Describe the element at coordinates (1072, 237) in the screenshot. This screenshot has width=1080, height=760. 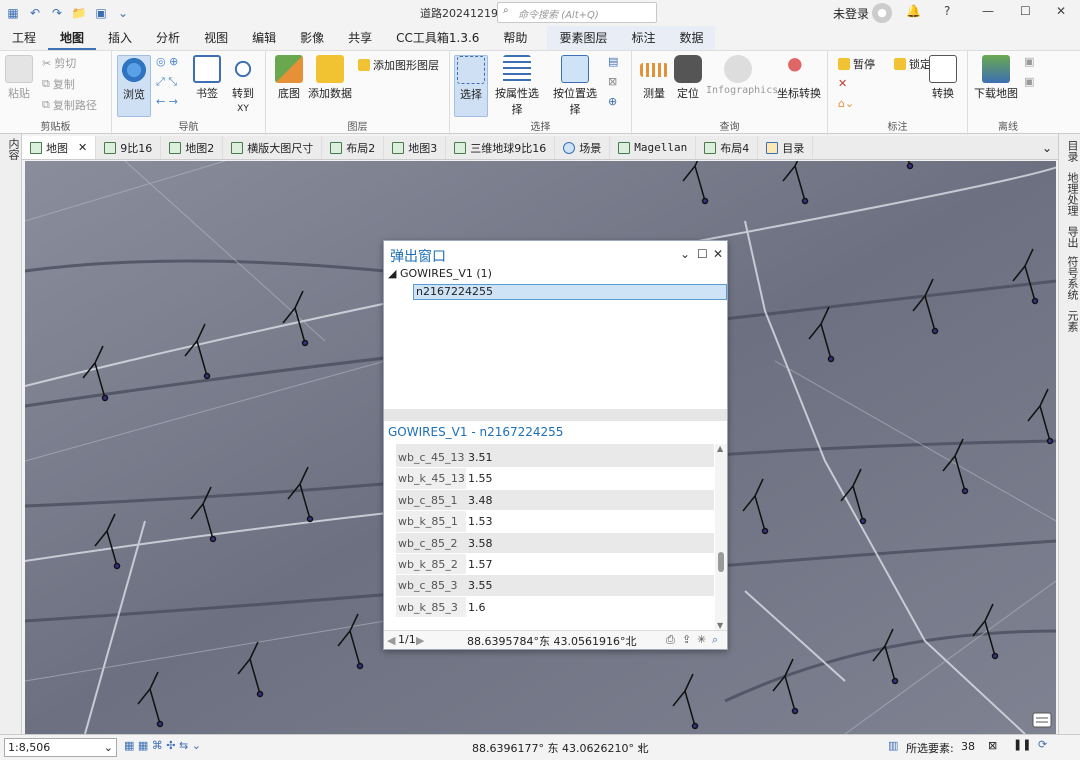
I see `export-pane-tab: 导出` at that location.